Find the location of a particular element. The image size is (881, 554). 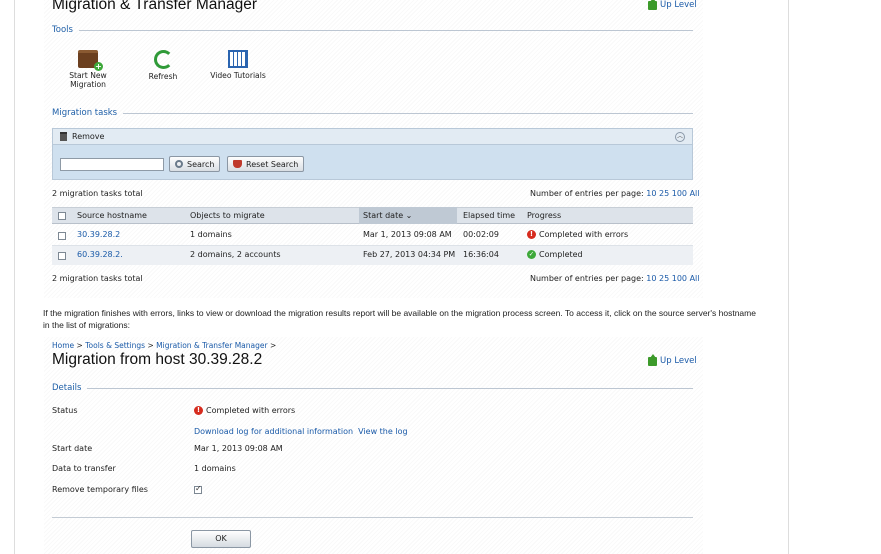

data-to-transfer-value: 1 domains is located at coordinates (215, 468).